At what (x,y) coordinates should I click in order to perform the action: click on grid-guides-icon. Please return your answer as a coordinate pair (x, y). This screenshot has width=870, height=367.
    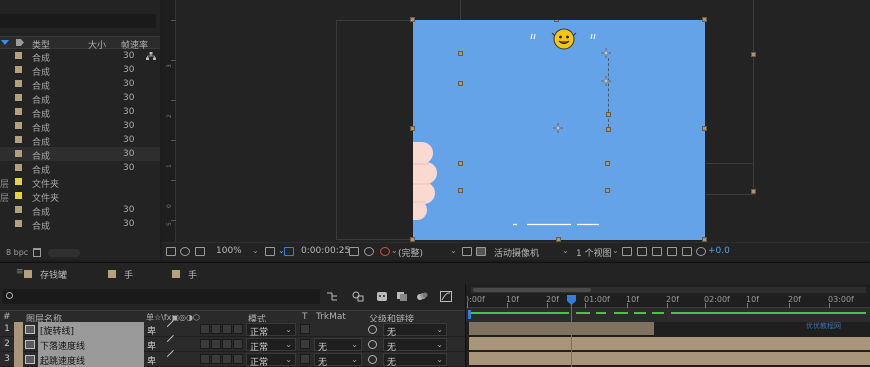
    Looking at the image, I should click on (270, 251).